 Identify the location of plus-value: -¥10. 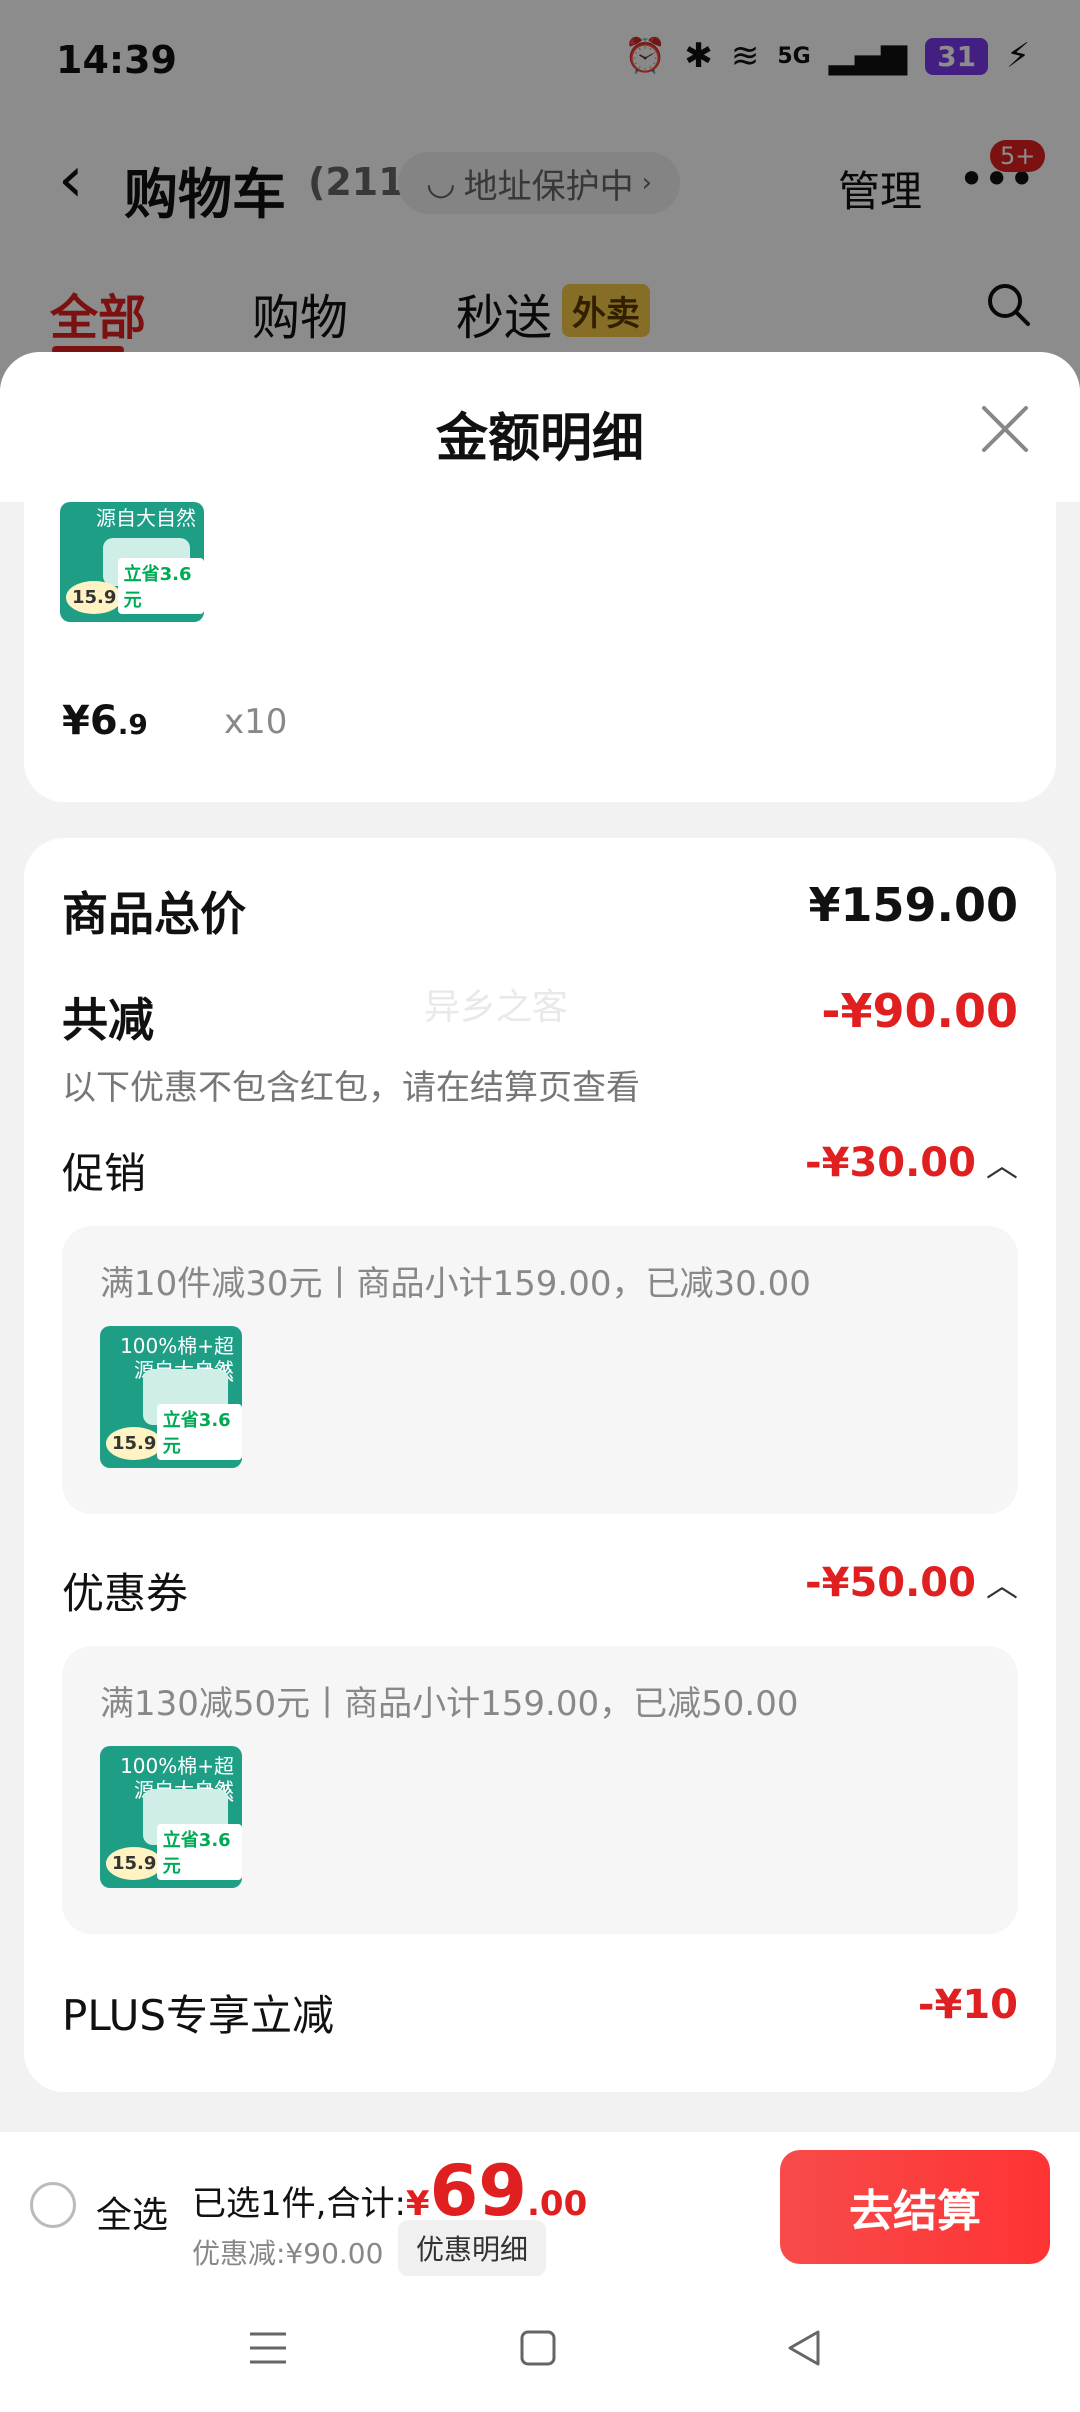
(967, 2005).